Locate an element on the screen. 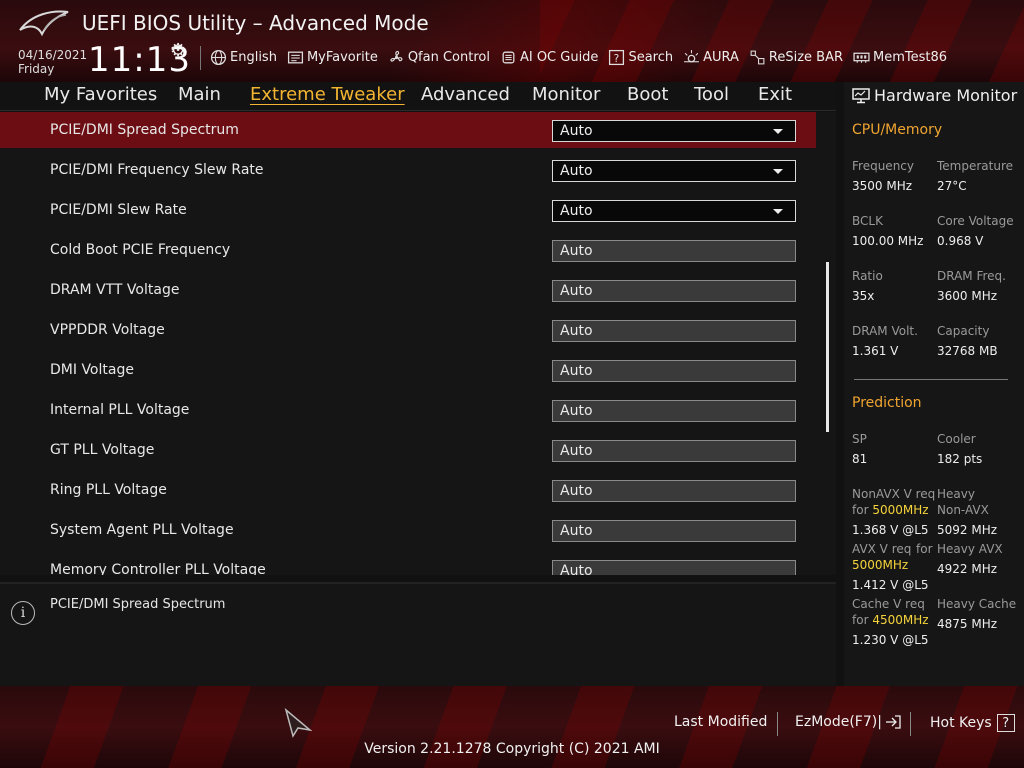 The height and width of the screenshot is (768, 1024). day-text: Friday is located at coordinates (36, 69).